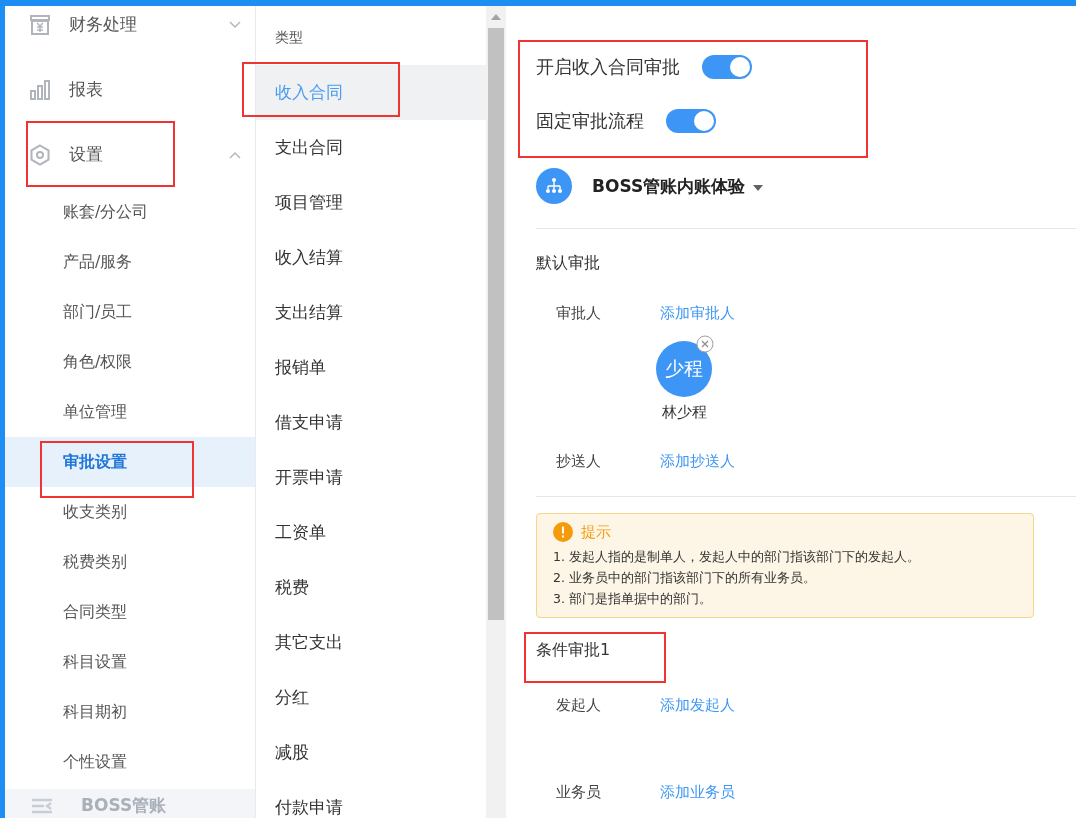  What do you see at coordinates (130, 28) in the screenshot?
I see `sidebar-menu-item: 财务处理` at bounding box center [130, 28].